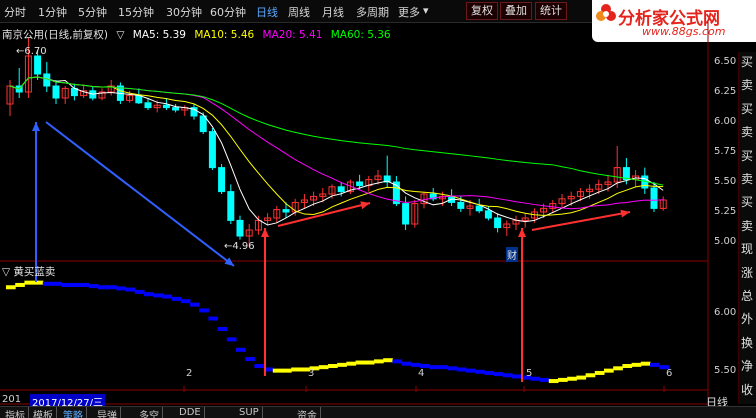 This screenshot has height=418, width=756. I want to click on price-tick: 6.25, so click(725, 91).